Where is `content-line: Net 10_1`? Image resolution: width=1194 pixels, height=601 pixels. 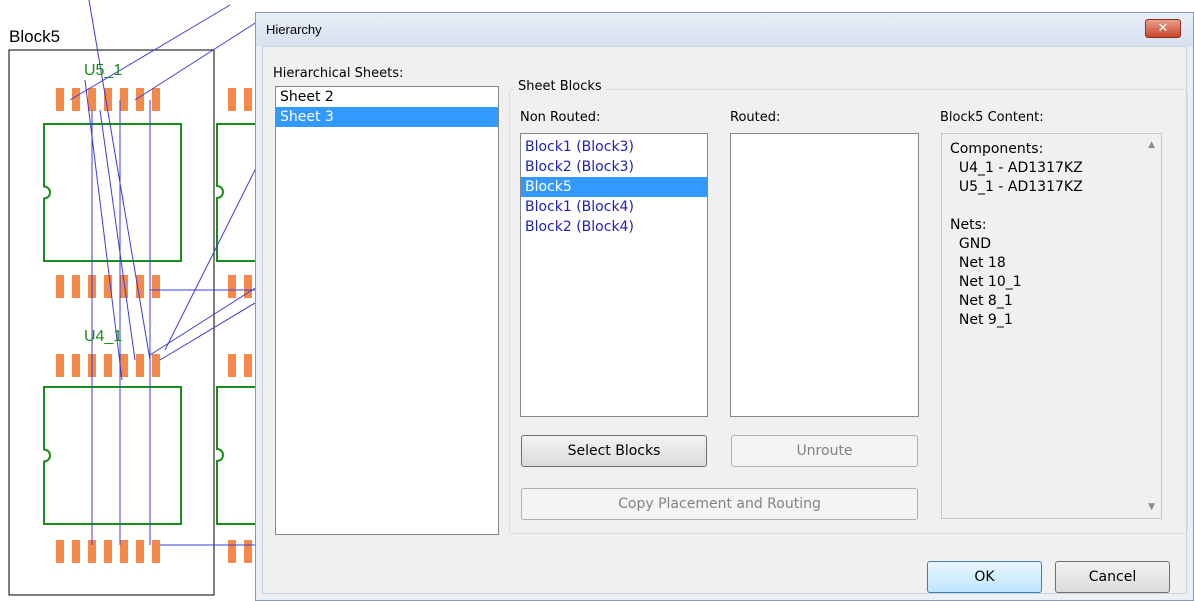
content-line: Net 10_1 is located at coordinates (986, 282).